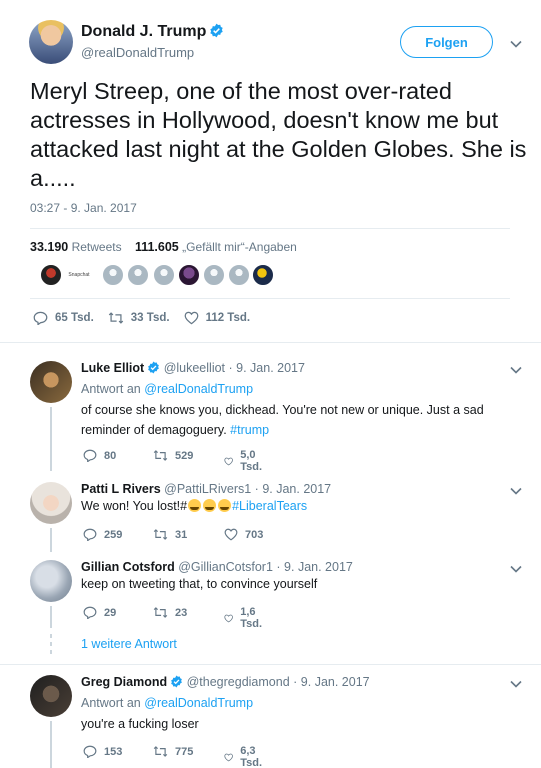 The height and width of the screenshot is (768, 541). Describe the element at coordinates (170, 612) in the screenshot. I see `retweet-button: 23` at that location.